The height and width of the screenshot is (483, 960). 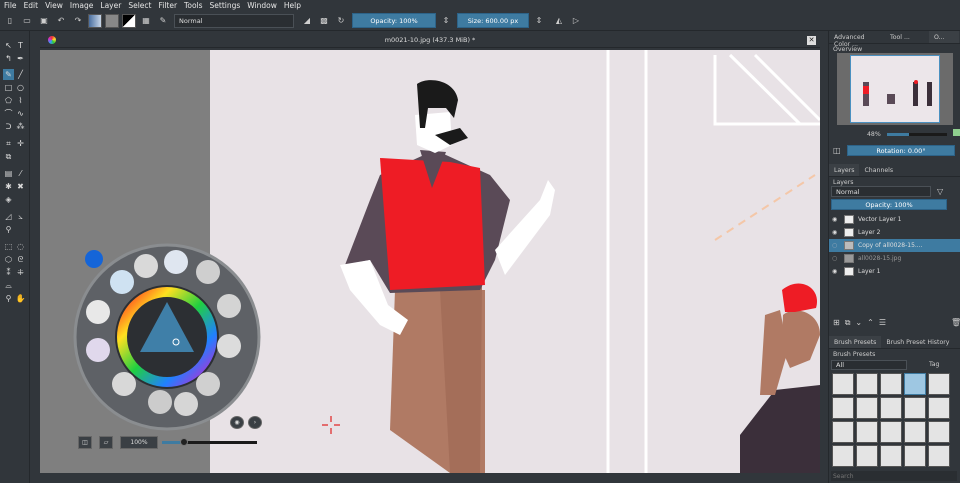 I want to click on freehand-brush-icon: ✎, so click(x=8, y=74).